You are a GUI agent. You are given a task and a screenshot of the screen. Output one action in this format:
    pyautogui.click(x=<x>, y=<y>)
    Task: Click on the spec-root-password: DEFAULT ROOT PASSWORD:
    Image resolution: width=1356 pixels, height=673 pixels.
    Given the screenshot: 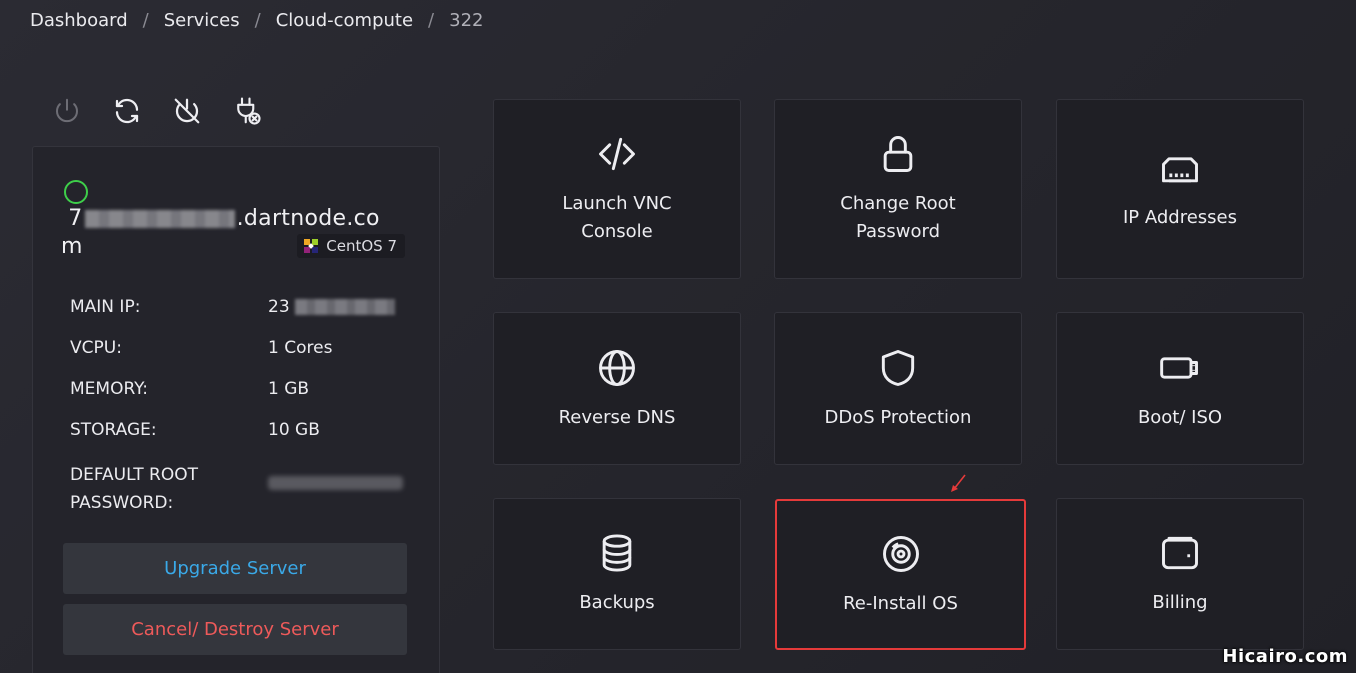 What is the action you would take?
    pyautogui.click(x=240, y=489)
    